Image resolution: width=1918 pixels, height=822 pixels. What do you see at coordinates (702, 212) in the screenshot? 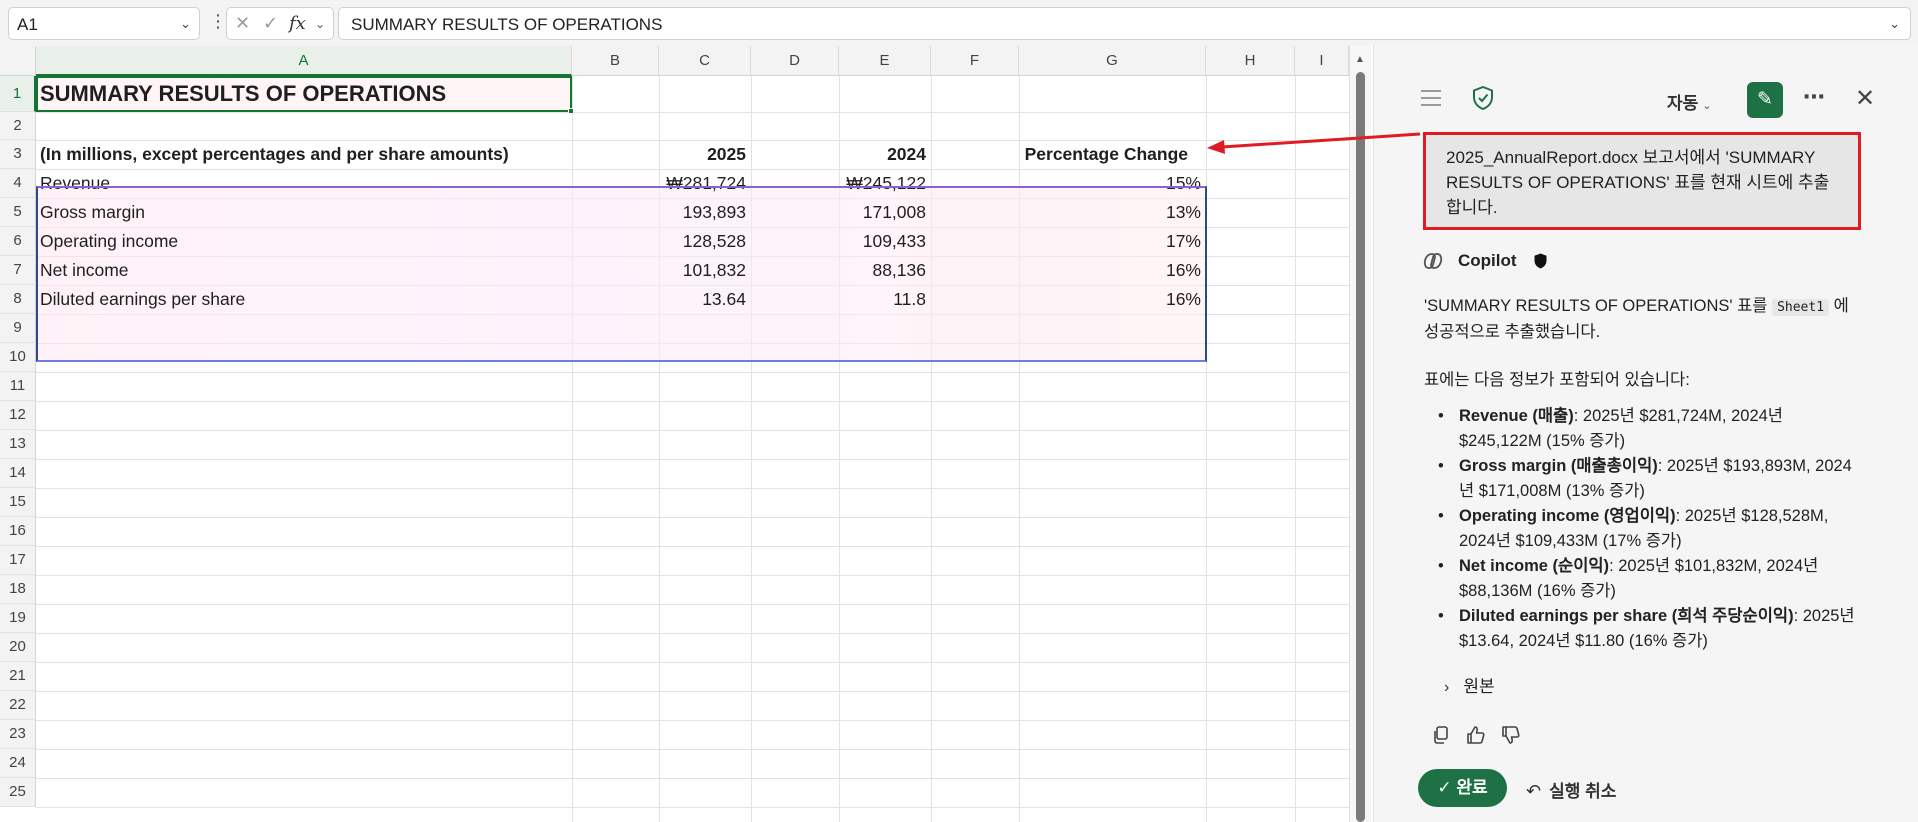
I see `table-cell-2025: 193,893` at bounding box center [702, 212].